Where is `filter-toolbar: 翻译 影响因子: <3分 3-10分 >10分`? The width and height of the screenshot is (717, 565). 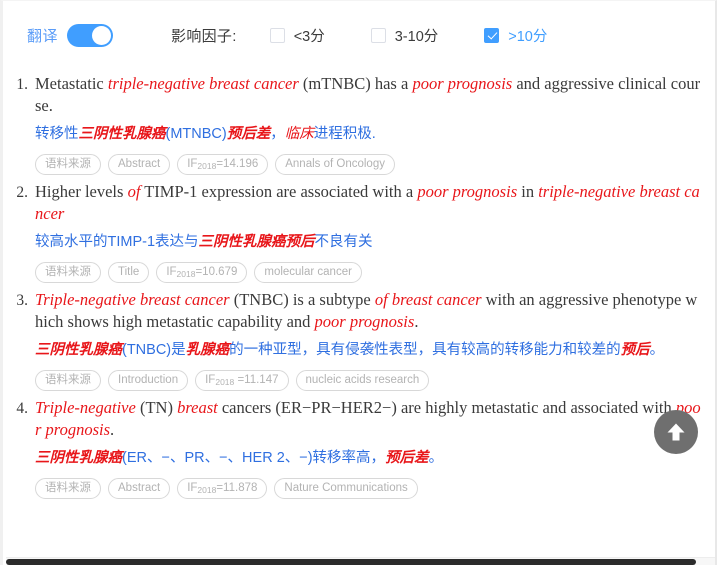
filter-toolbar: 翻译 影响因子: <3分 3-10分 >10分 is located at coordinates (359, 35).